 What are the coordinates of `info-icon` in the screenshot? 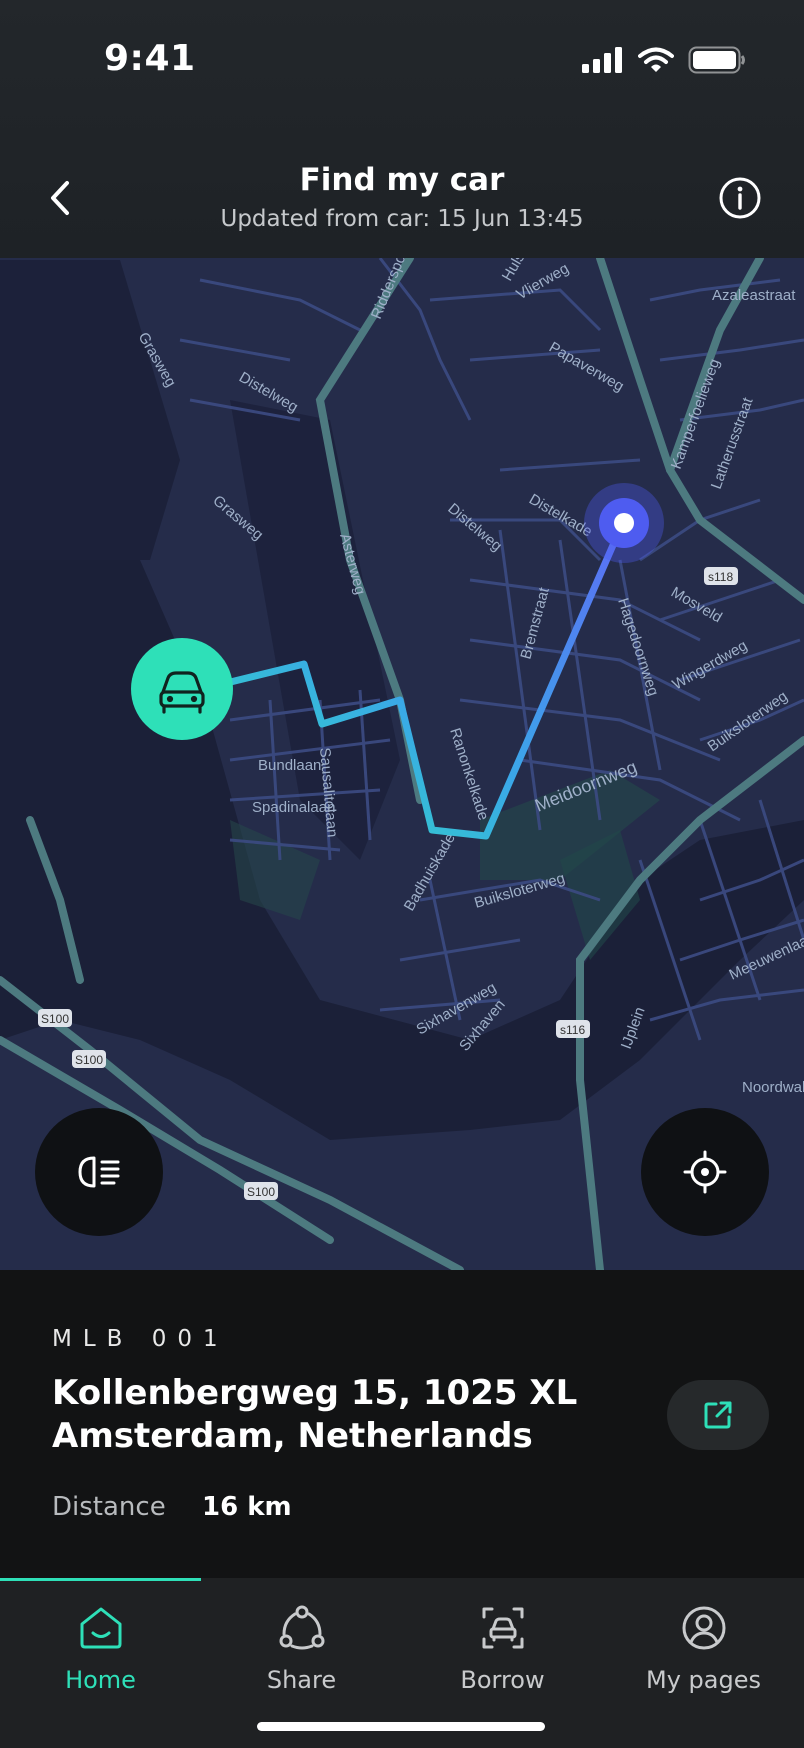 It's located at (740, 198).